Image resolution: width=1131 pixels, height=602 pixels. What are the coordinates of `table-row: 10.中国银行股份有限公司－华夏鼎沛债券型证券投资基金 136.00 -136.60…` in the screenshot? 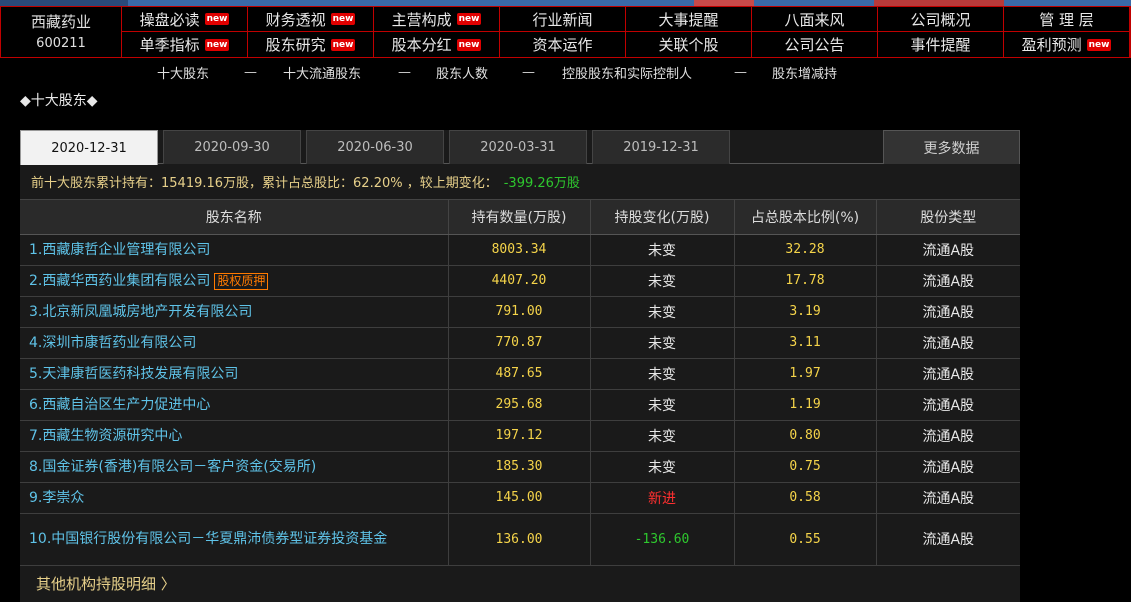 It's located at (520, 539).